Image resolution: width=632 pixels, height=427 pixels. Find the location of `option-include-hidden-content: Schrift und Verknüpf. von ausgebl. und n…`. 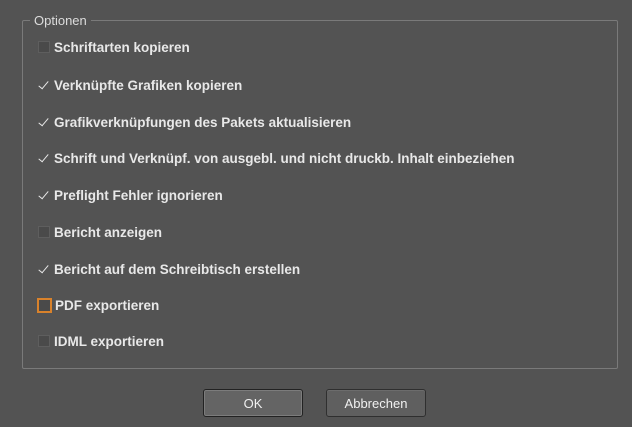

option-include-hidden-content: Schrift und Verknüpf. von ausgebl. und n… is located at coordinates (276, 158).